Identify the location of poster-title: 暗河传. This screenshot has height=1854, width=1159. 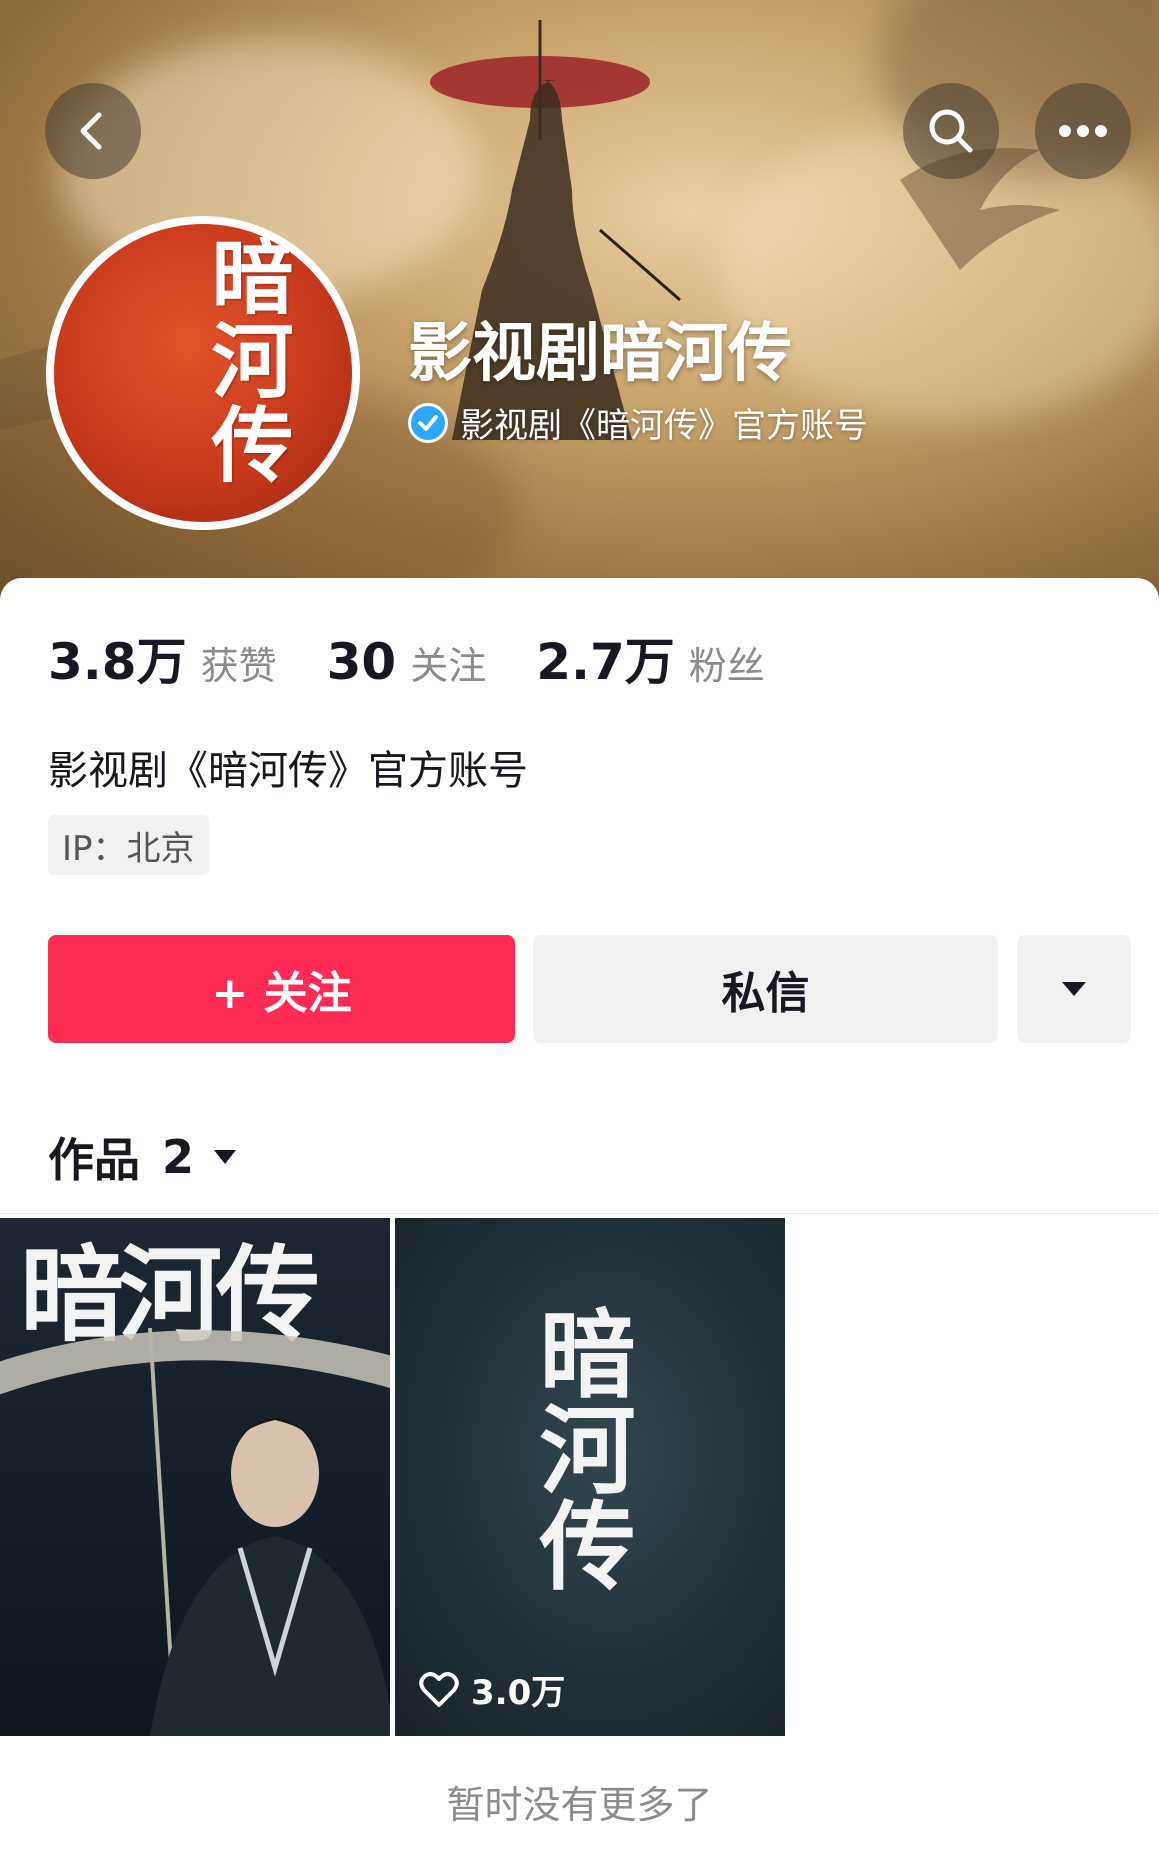
(579, 1448).